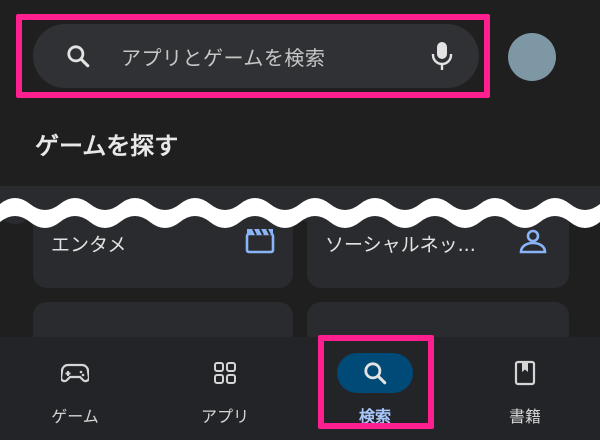 The width and height of the screenshot is (600, 440). What do you see at coordinates (107, 146) in the screenshot?
I see `section-title: ゲームを探す` at bounding box center [107, 146].